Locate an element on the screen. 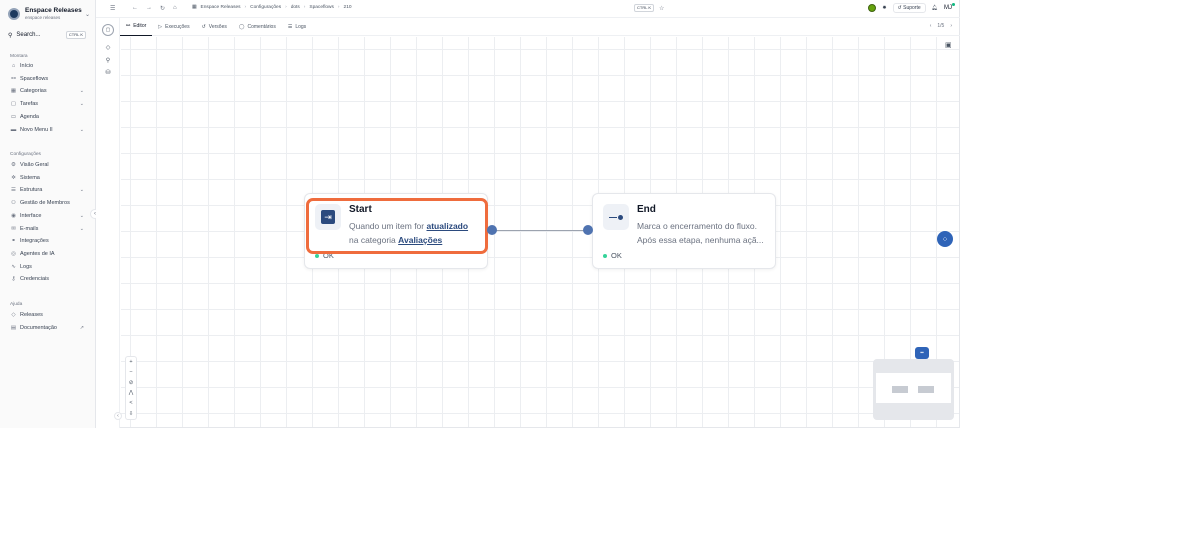 This screenshot has width=1200, height=533. sidebar-item-label: Spaceflows is located at coordinates (34, 78).